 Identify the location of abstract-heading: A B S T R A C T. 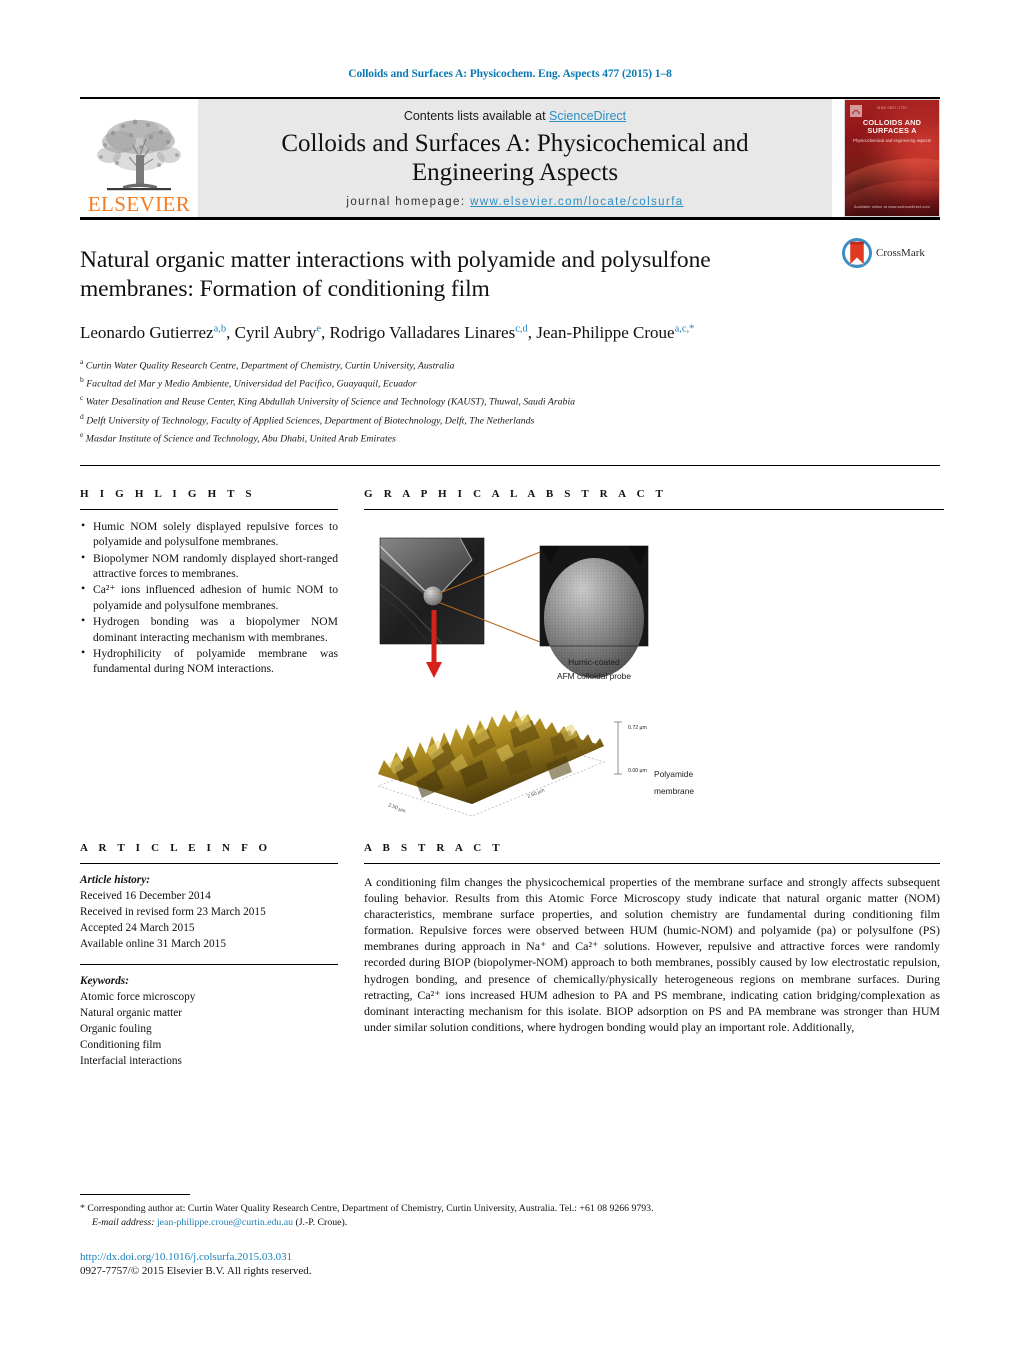
(434, 847).